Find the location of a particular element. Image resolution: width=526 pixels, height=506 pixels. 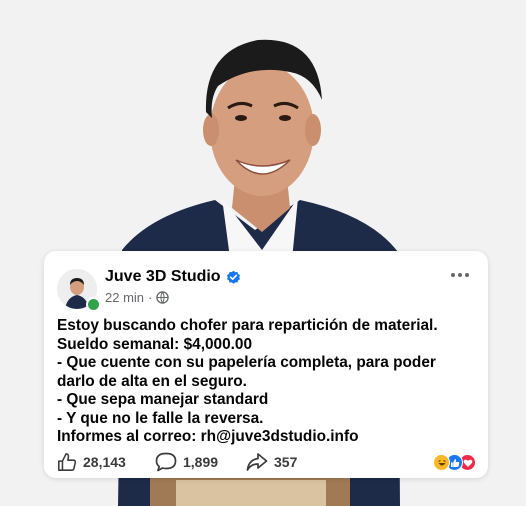

thumbs-up-icon is located at coordinates (67, 462).